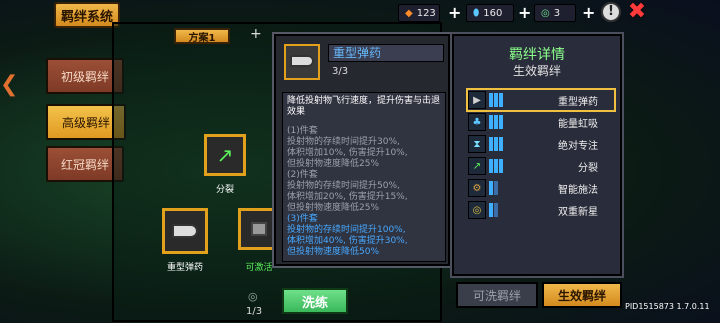 Image resolution: width=720 pixels, height=323 pixels. I want to click on resource-ring: ◎ 3, so click(555, 13).